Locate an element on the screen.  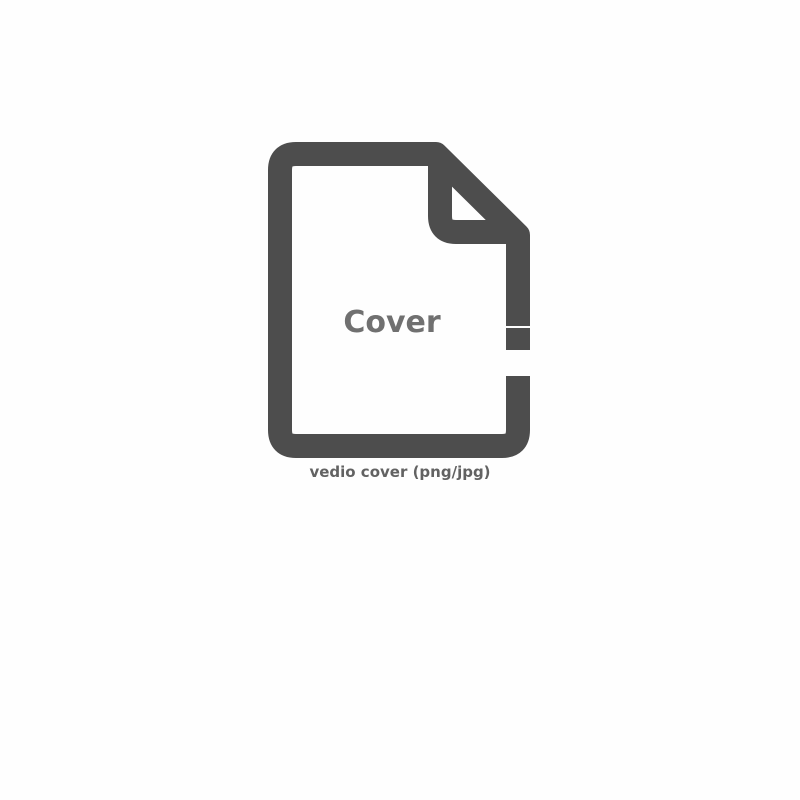
document-outline is located at coordinates (399, 300).